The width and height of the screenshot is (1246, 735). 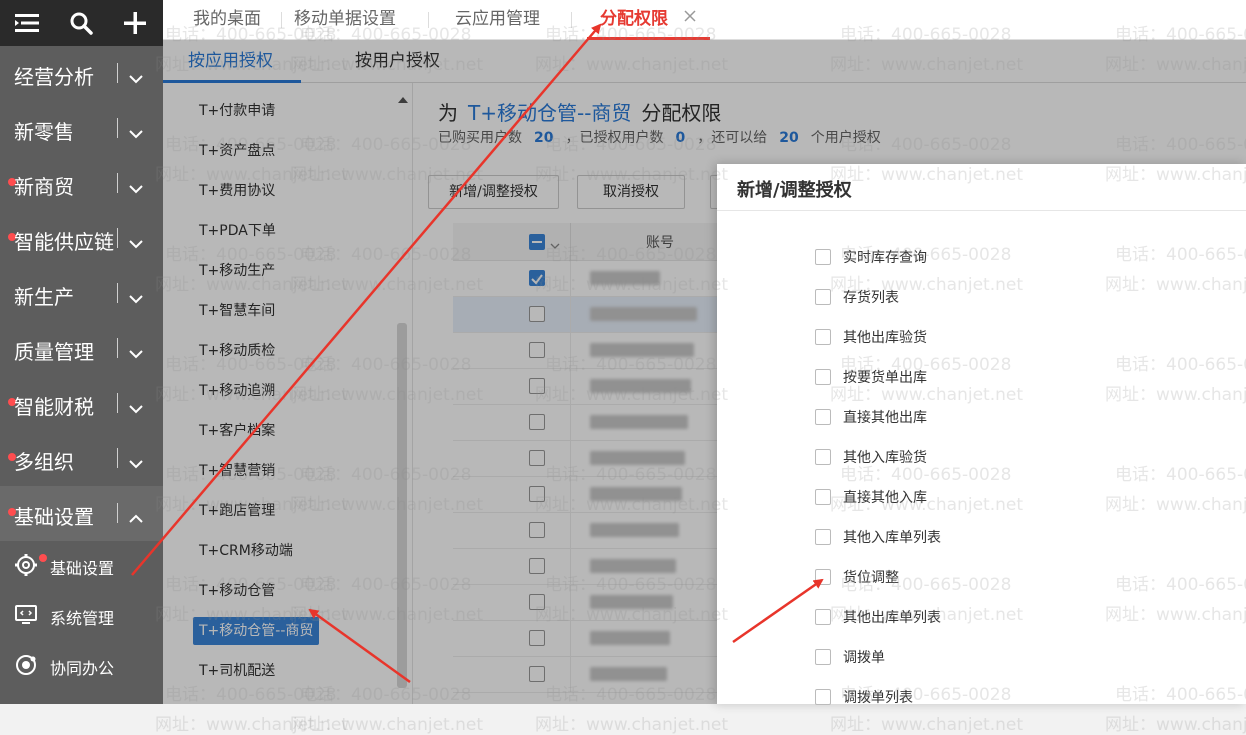 I want to click on sidebar-subitem: 系统管理, so click(x=81, y=616).